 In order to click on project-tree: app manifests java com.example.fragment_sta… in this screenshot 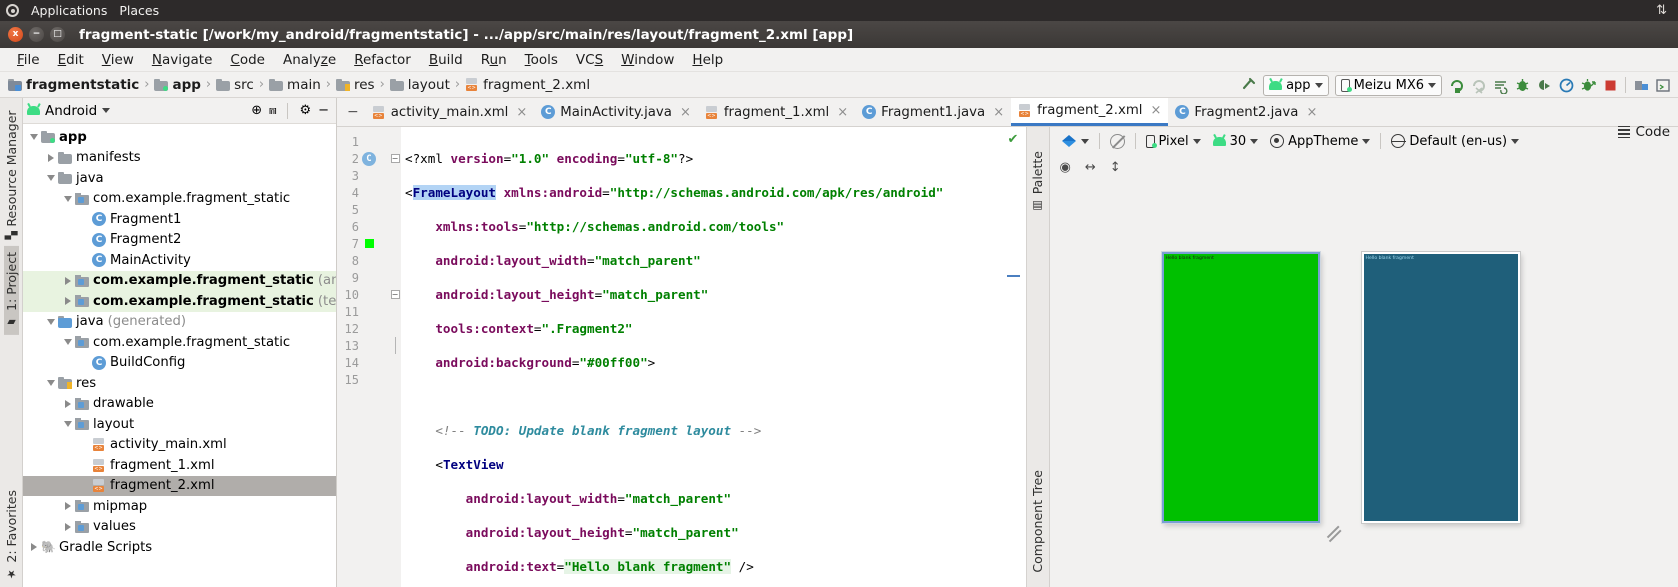, I will do `click(179, 355)`.